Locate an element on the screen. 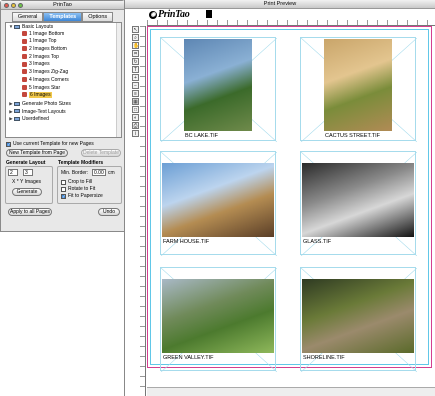  preview-status-bar is located at coordinates (291, 391).